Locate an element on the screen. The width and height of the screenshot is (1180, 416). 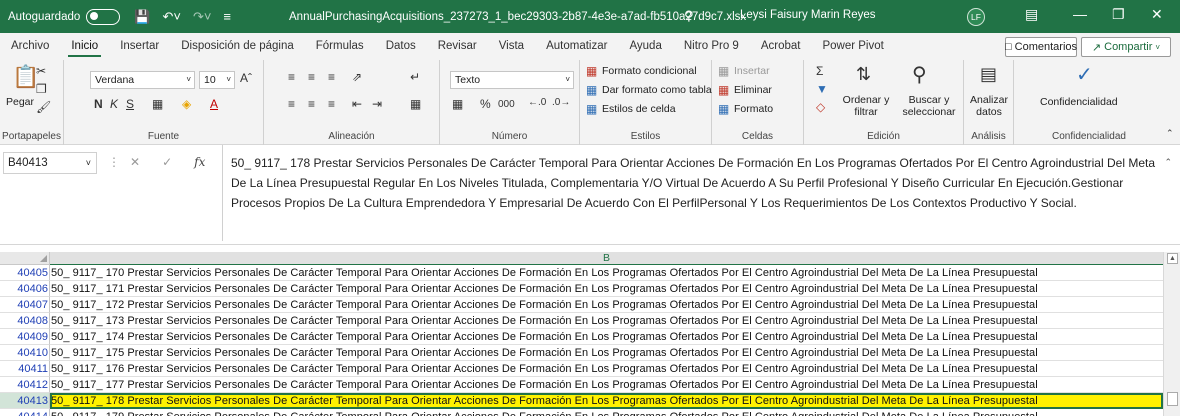
orientation-icon: ⇗ is located at coordinates (357, 77).